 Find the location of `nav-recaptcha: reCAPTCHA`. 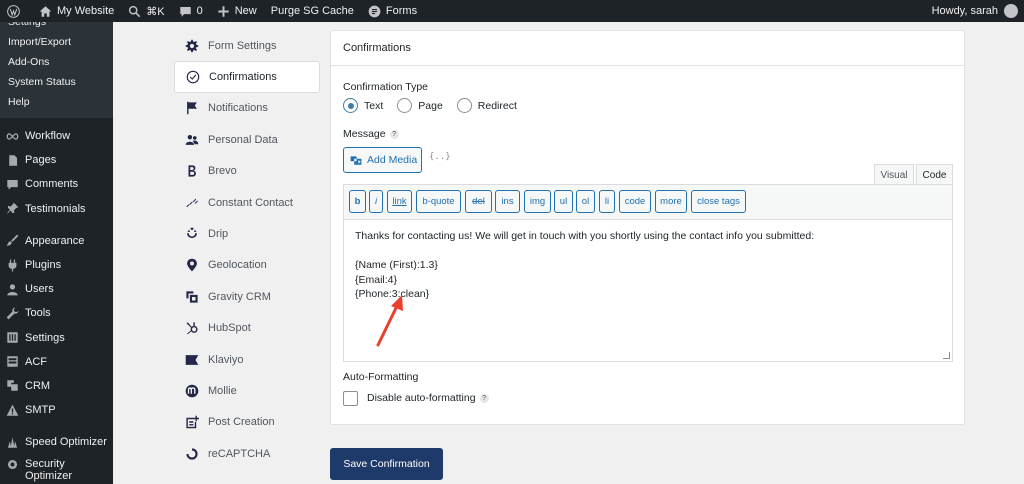

nav-recaptcha: reCAPTCHA is located at coordinates (247, 453).